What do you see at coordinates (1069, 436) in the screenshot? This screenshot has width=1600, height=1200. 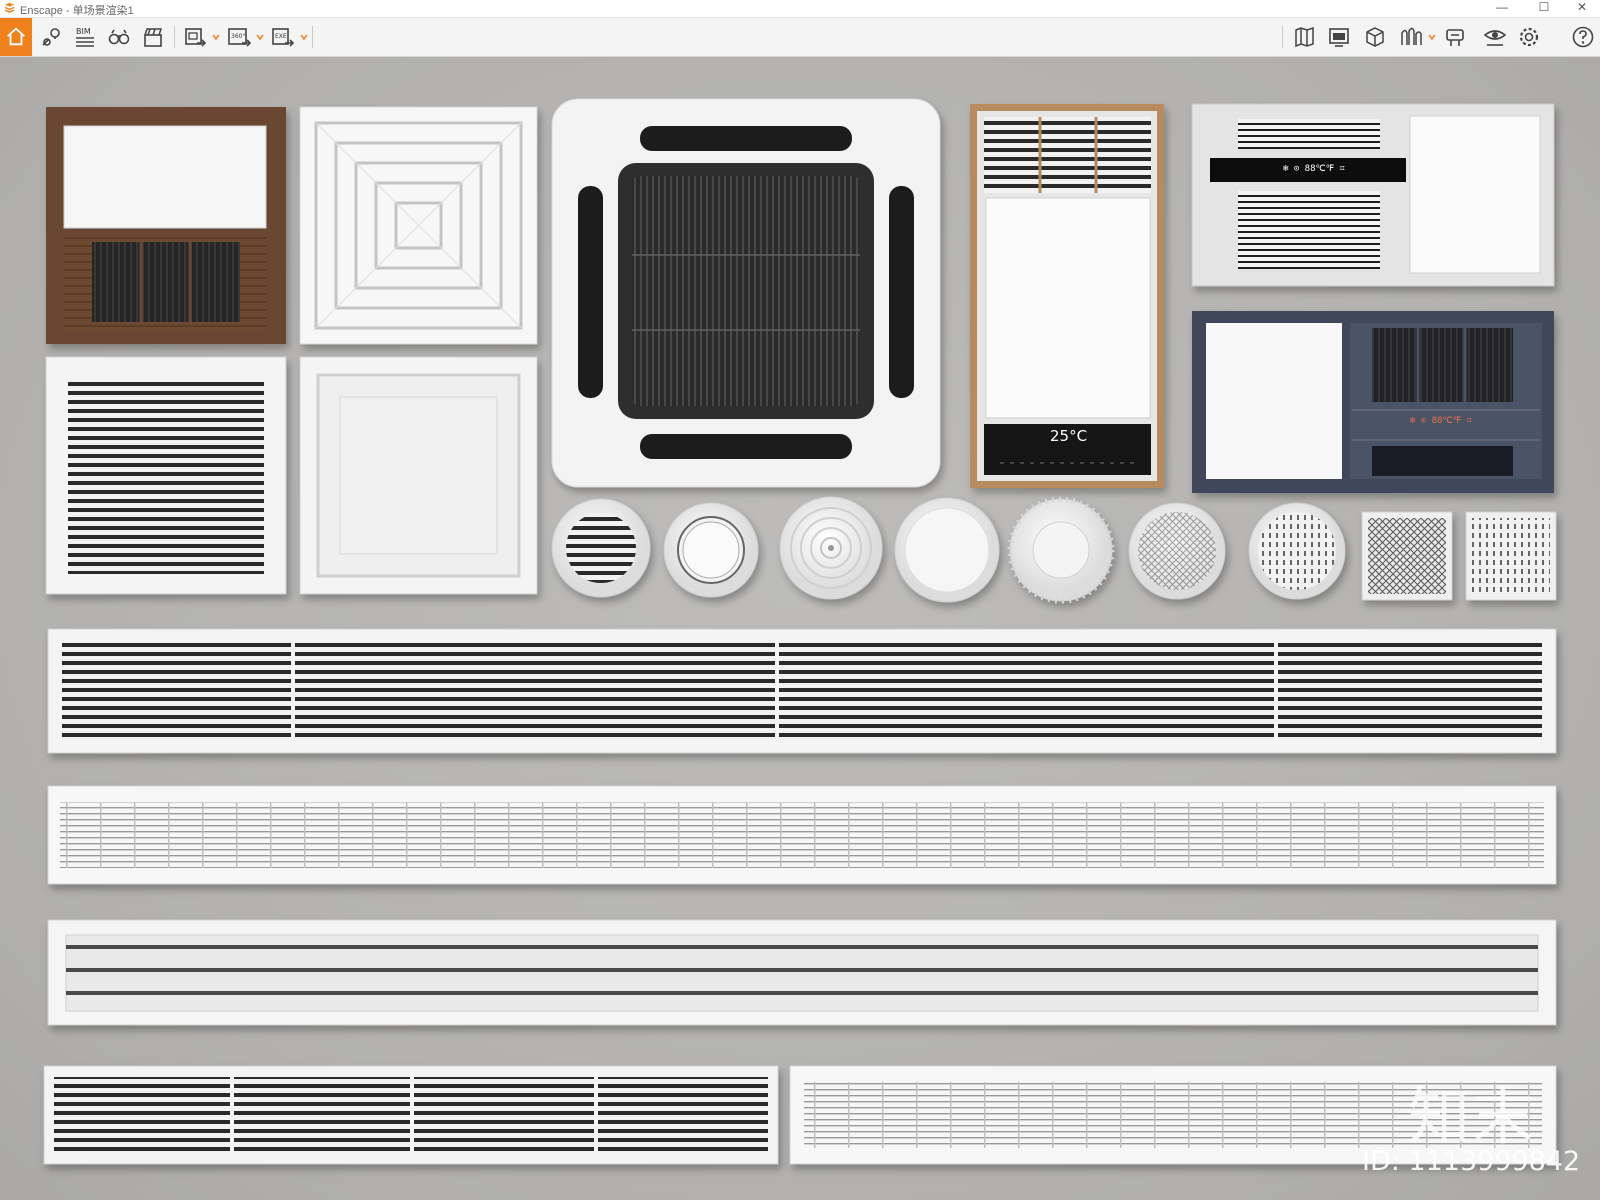 I see `heater-display-temperature: 25°C` at bounding box center [1069, 436].